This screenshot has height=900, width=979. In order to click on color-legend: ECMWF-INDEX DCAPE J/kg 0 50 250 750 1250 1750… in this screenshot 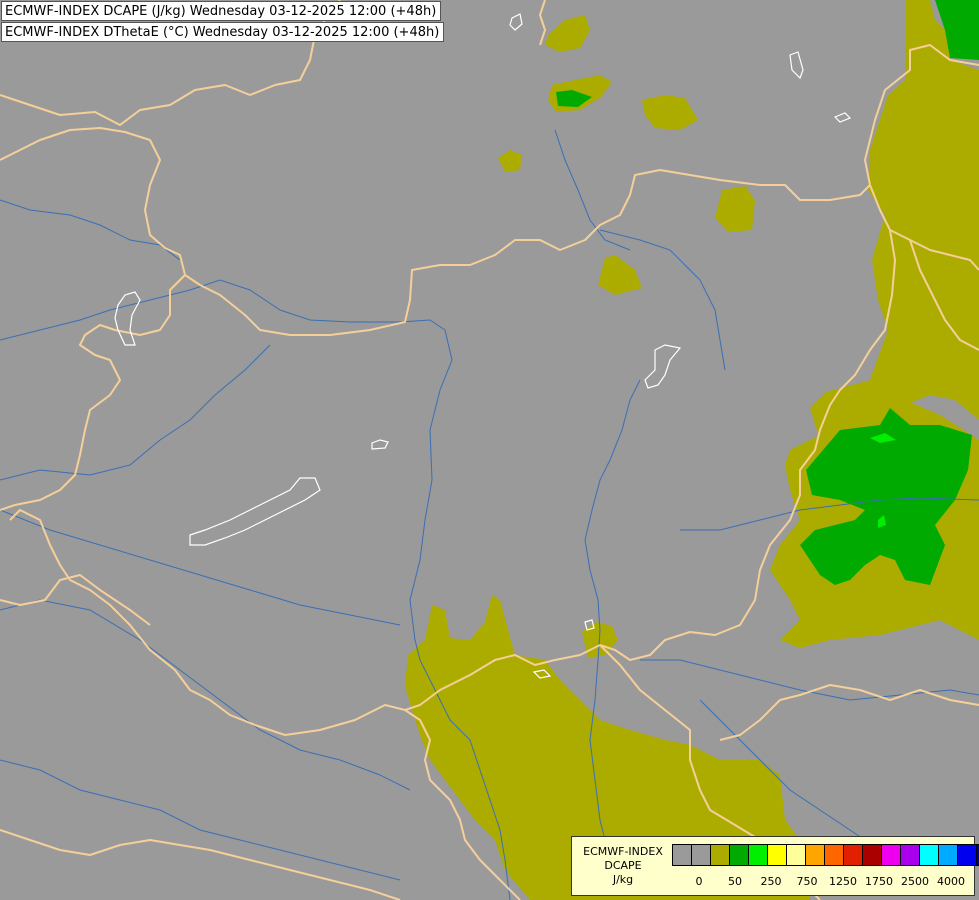, I will do `click(775, 866)`.